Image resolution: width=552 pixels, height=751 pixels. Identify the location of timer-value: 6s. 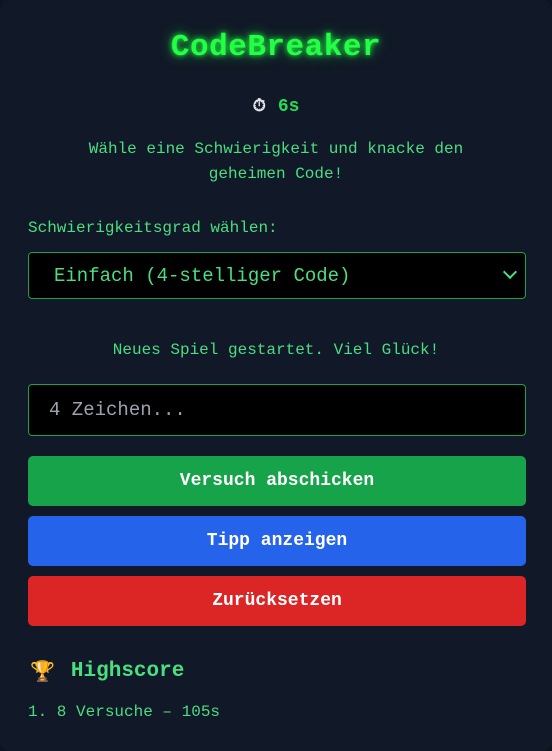
(288, 107).